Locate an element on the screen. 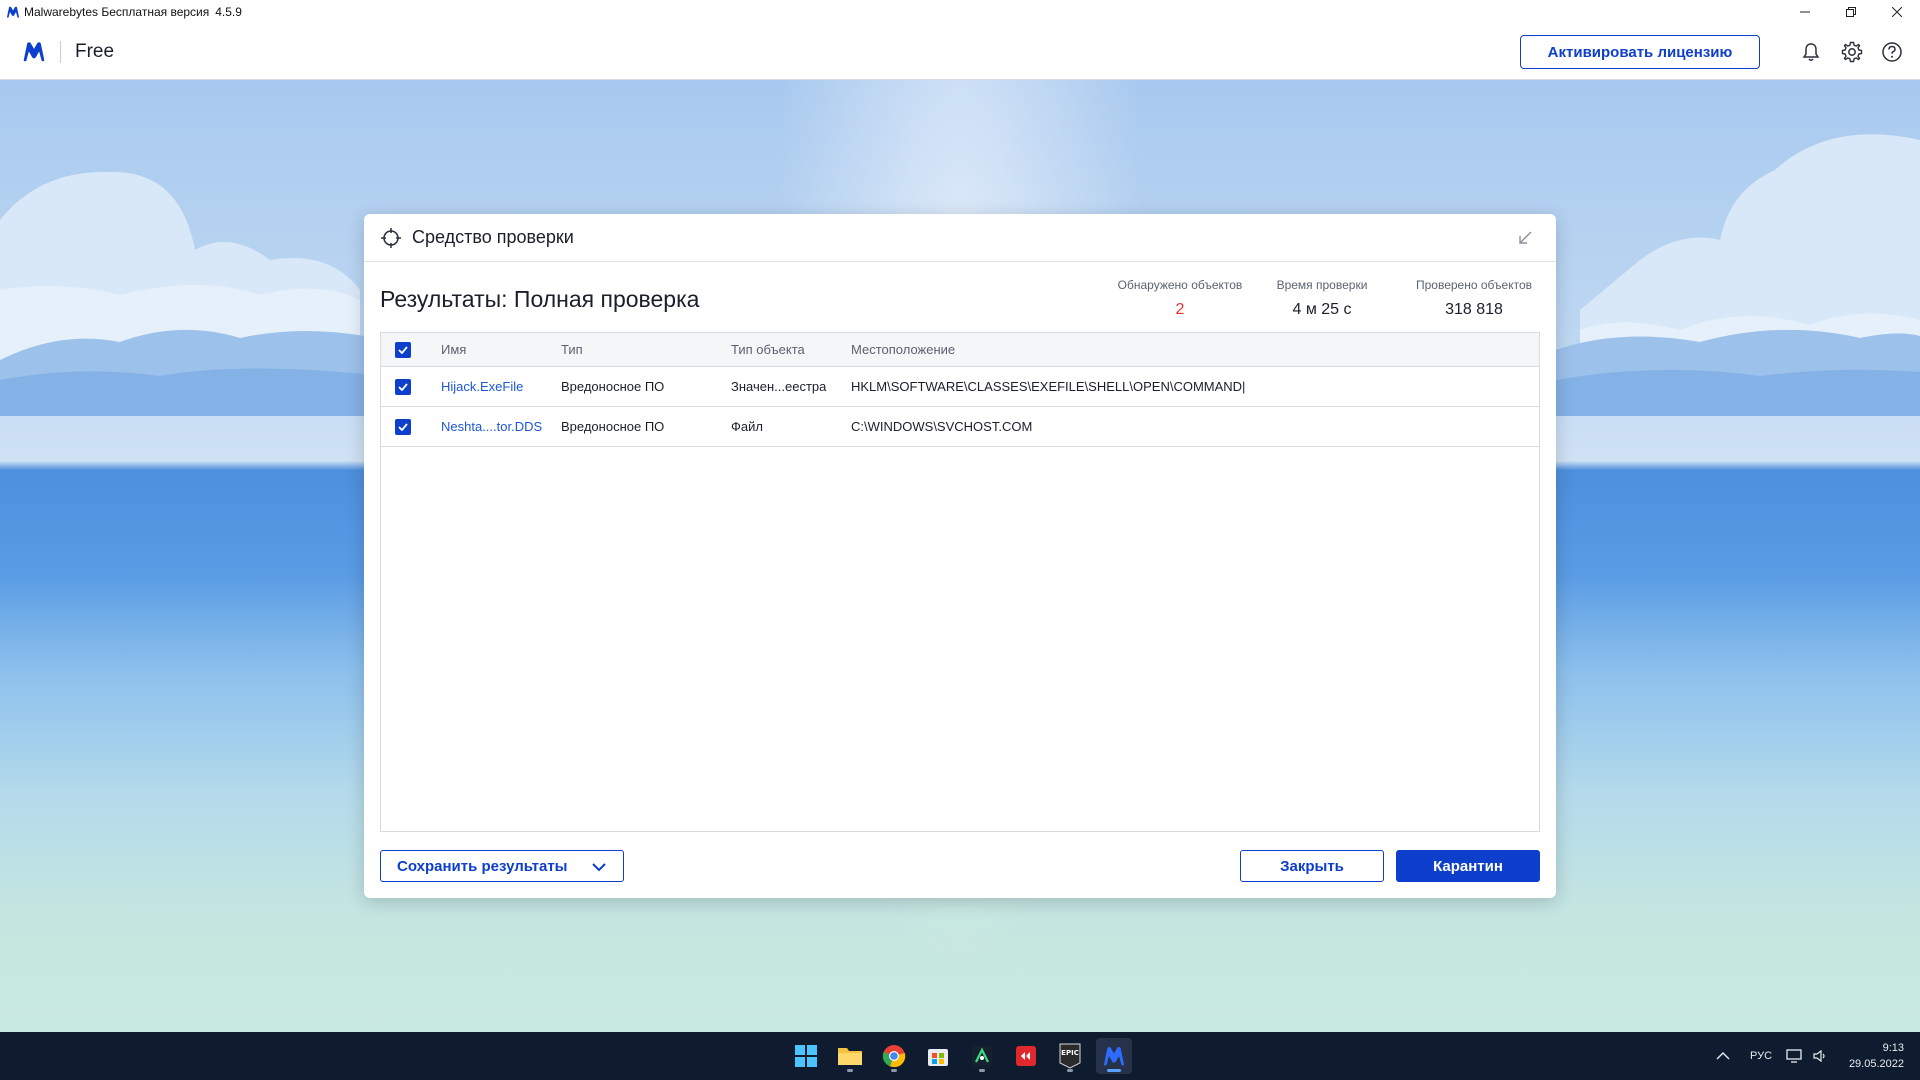 The height and width of the screenshot is (1080, 1920). threat-object-type: Файл is located at coordinates (747, 426).